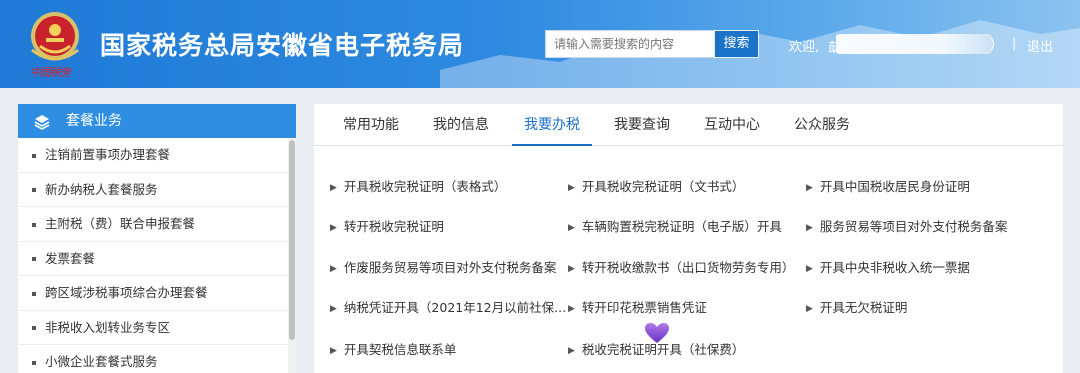 The width and height of the screenshot is (1080, 373). Describe the element at coordinates (101, 361) in the screenshot. I see `sidebar-item-label: 小微企业套餐式服务` at that location.